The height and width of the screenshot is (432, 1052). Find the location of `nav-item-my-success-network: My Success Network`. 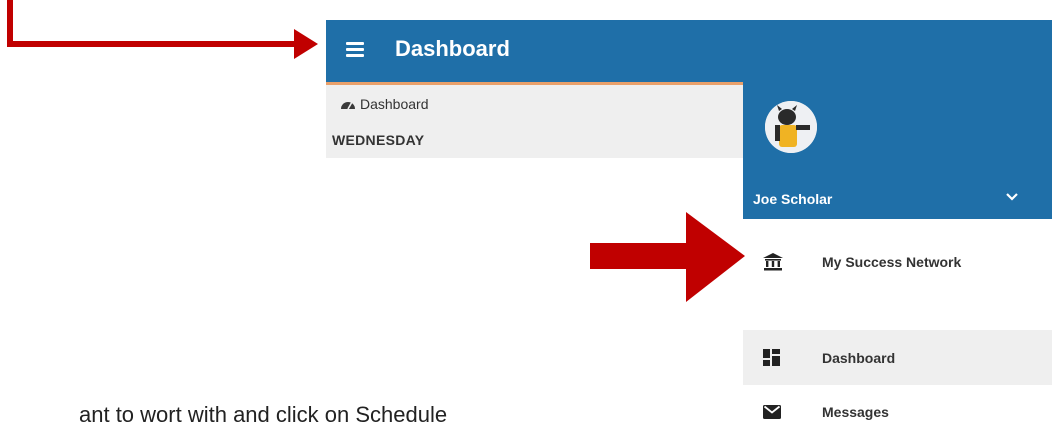

nav-item-my-success-network: My Success Network is located at coordinates (897, 262).